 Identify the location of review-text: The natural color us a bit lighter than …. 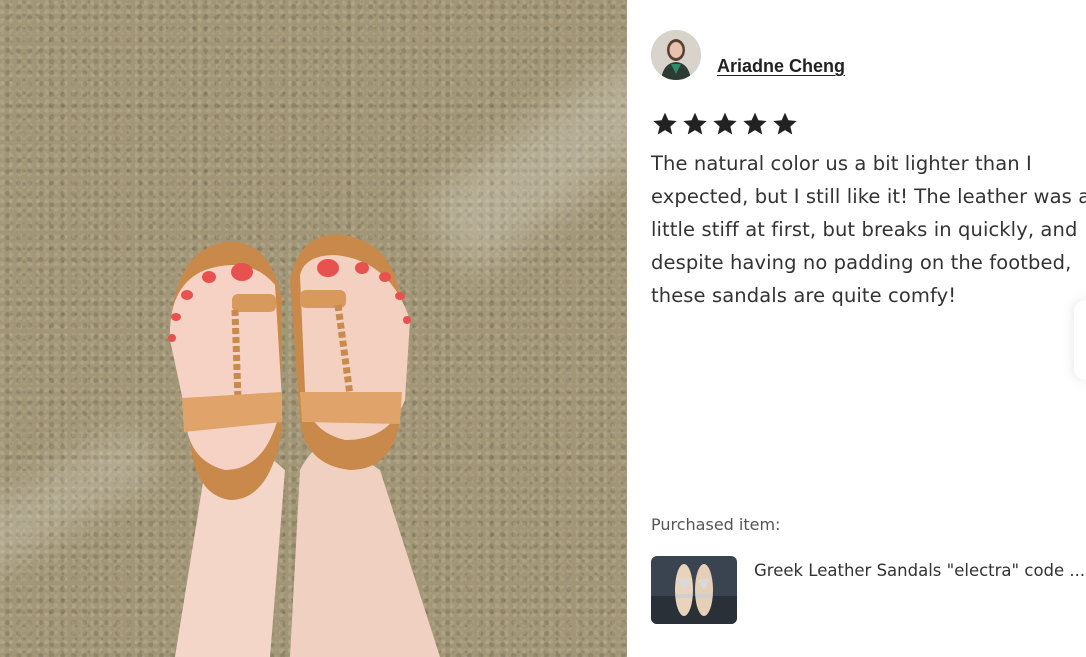
(868, 229).